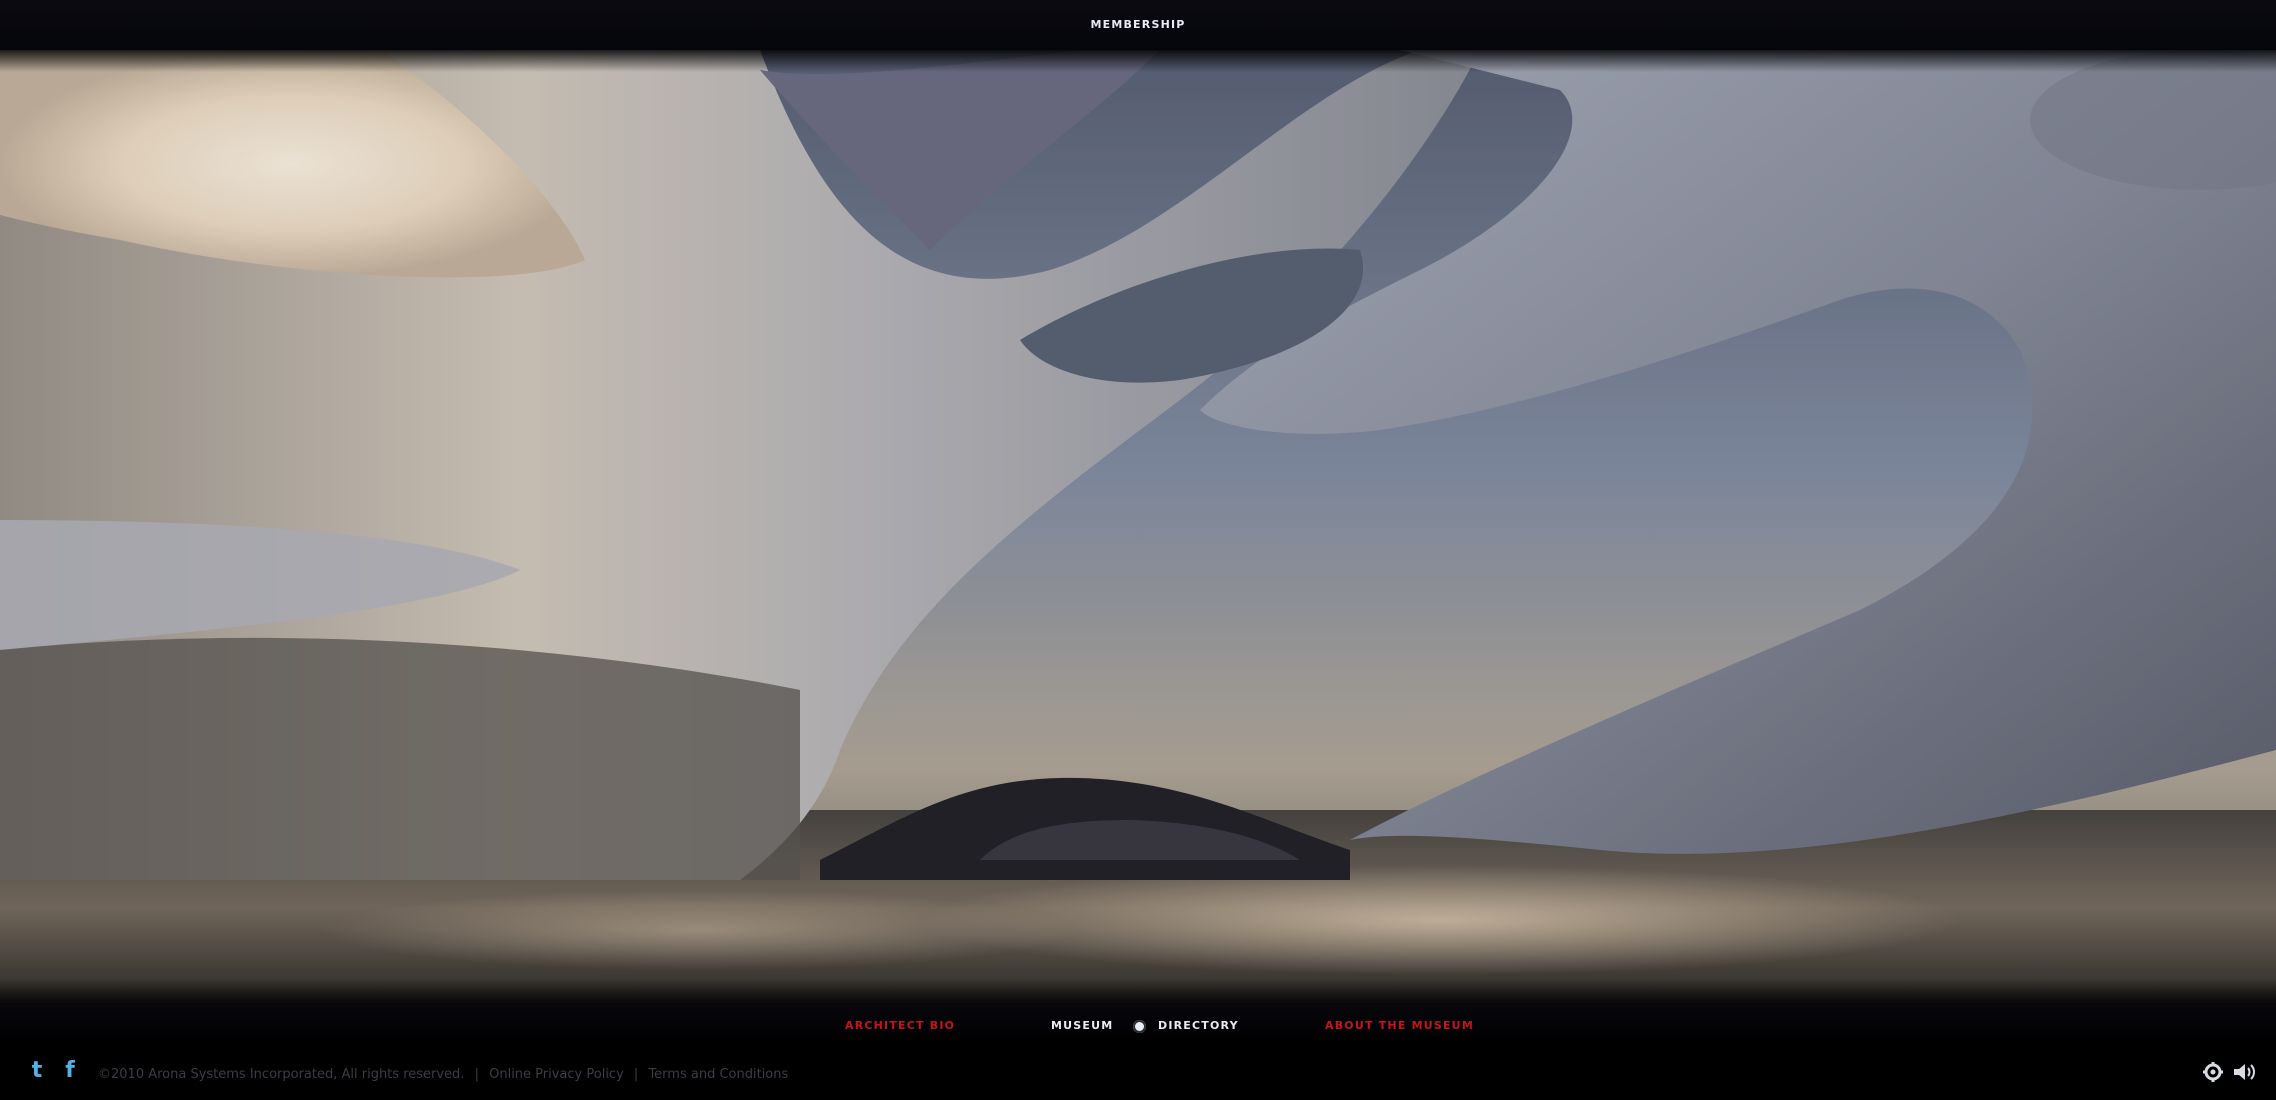 This screenshot has height=1100, width=2276. What do you see at coordinates (70, 1071) in the screenshot?
I see `facebook-icon: f` at bounding box center [70, 1071].